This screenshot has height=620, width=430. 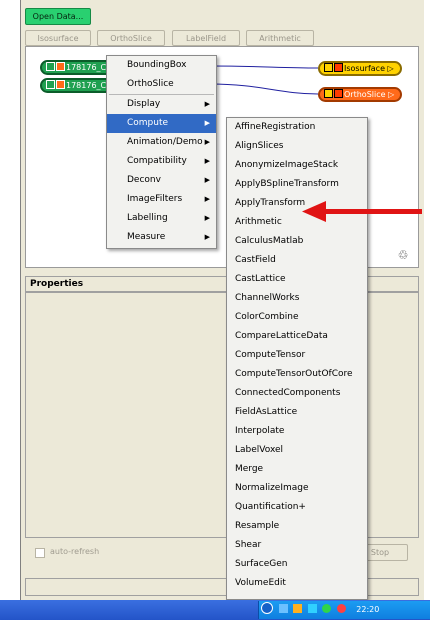 I want to click on submenu-item: Merge, so click(x=297, y=469).